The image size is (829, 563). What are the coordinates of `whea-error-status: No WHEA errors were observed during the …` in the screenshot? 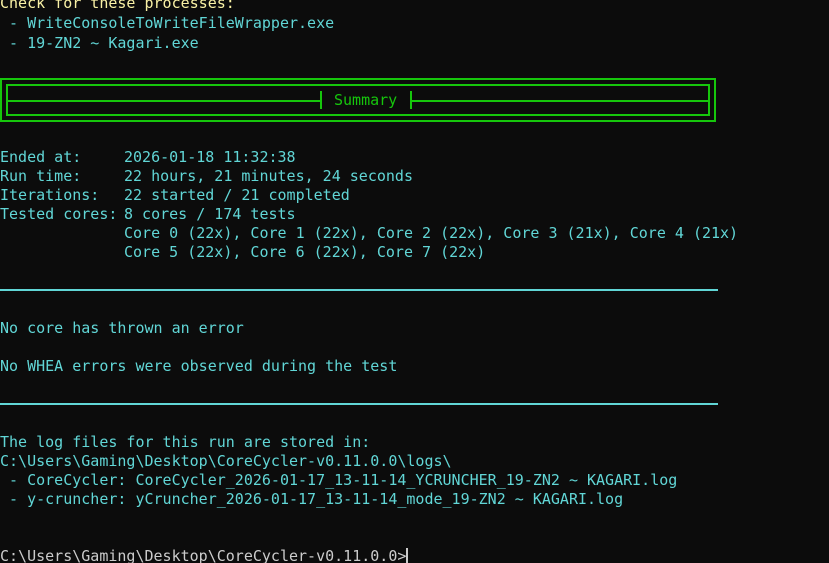 It's located at (199, 366).